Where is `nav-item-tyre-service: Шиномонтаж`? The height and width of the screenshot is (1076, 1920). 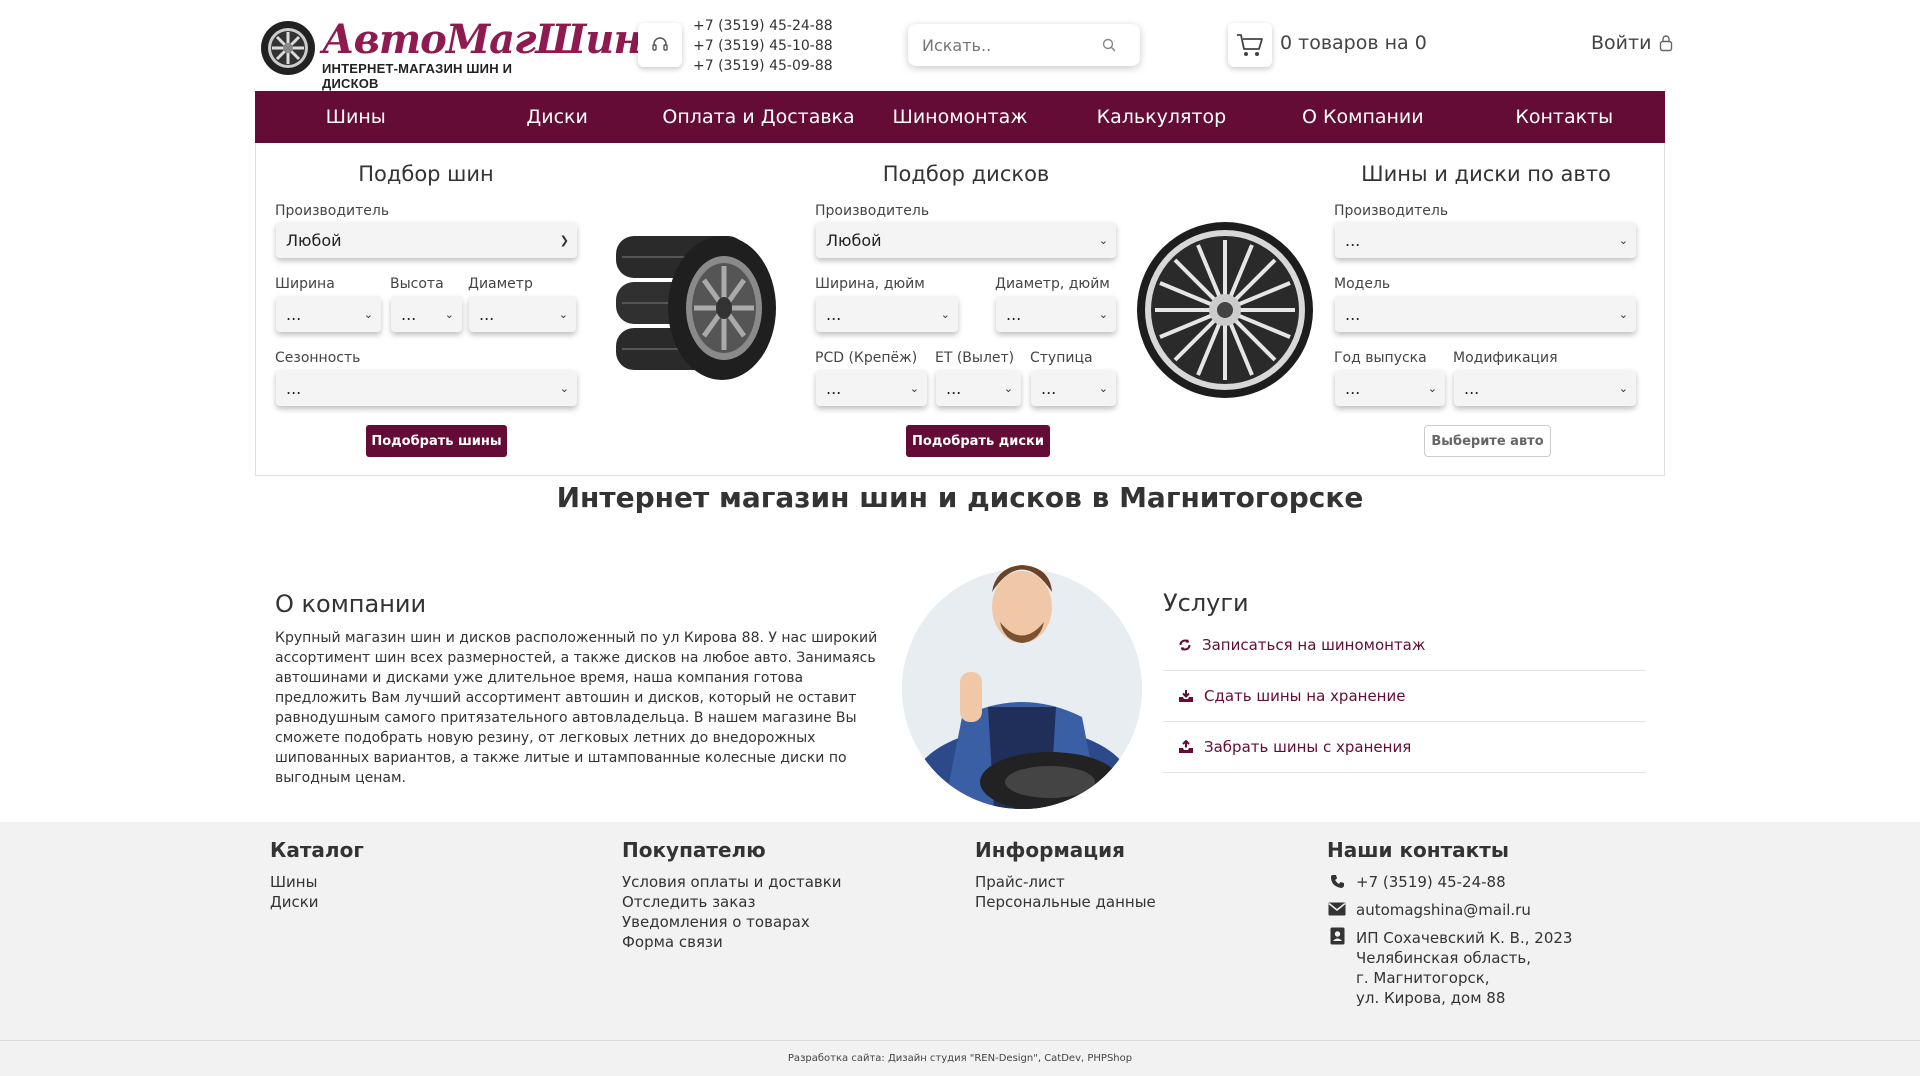 nav-item-tyre-service: Шиномонтаж is located at coordinates (959, 117).